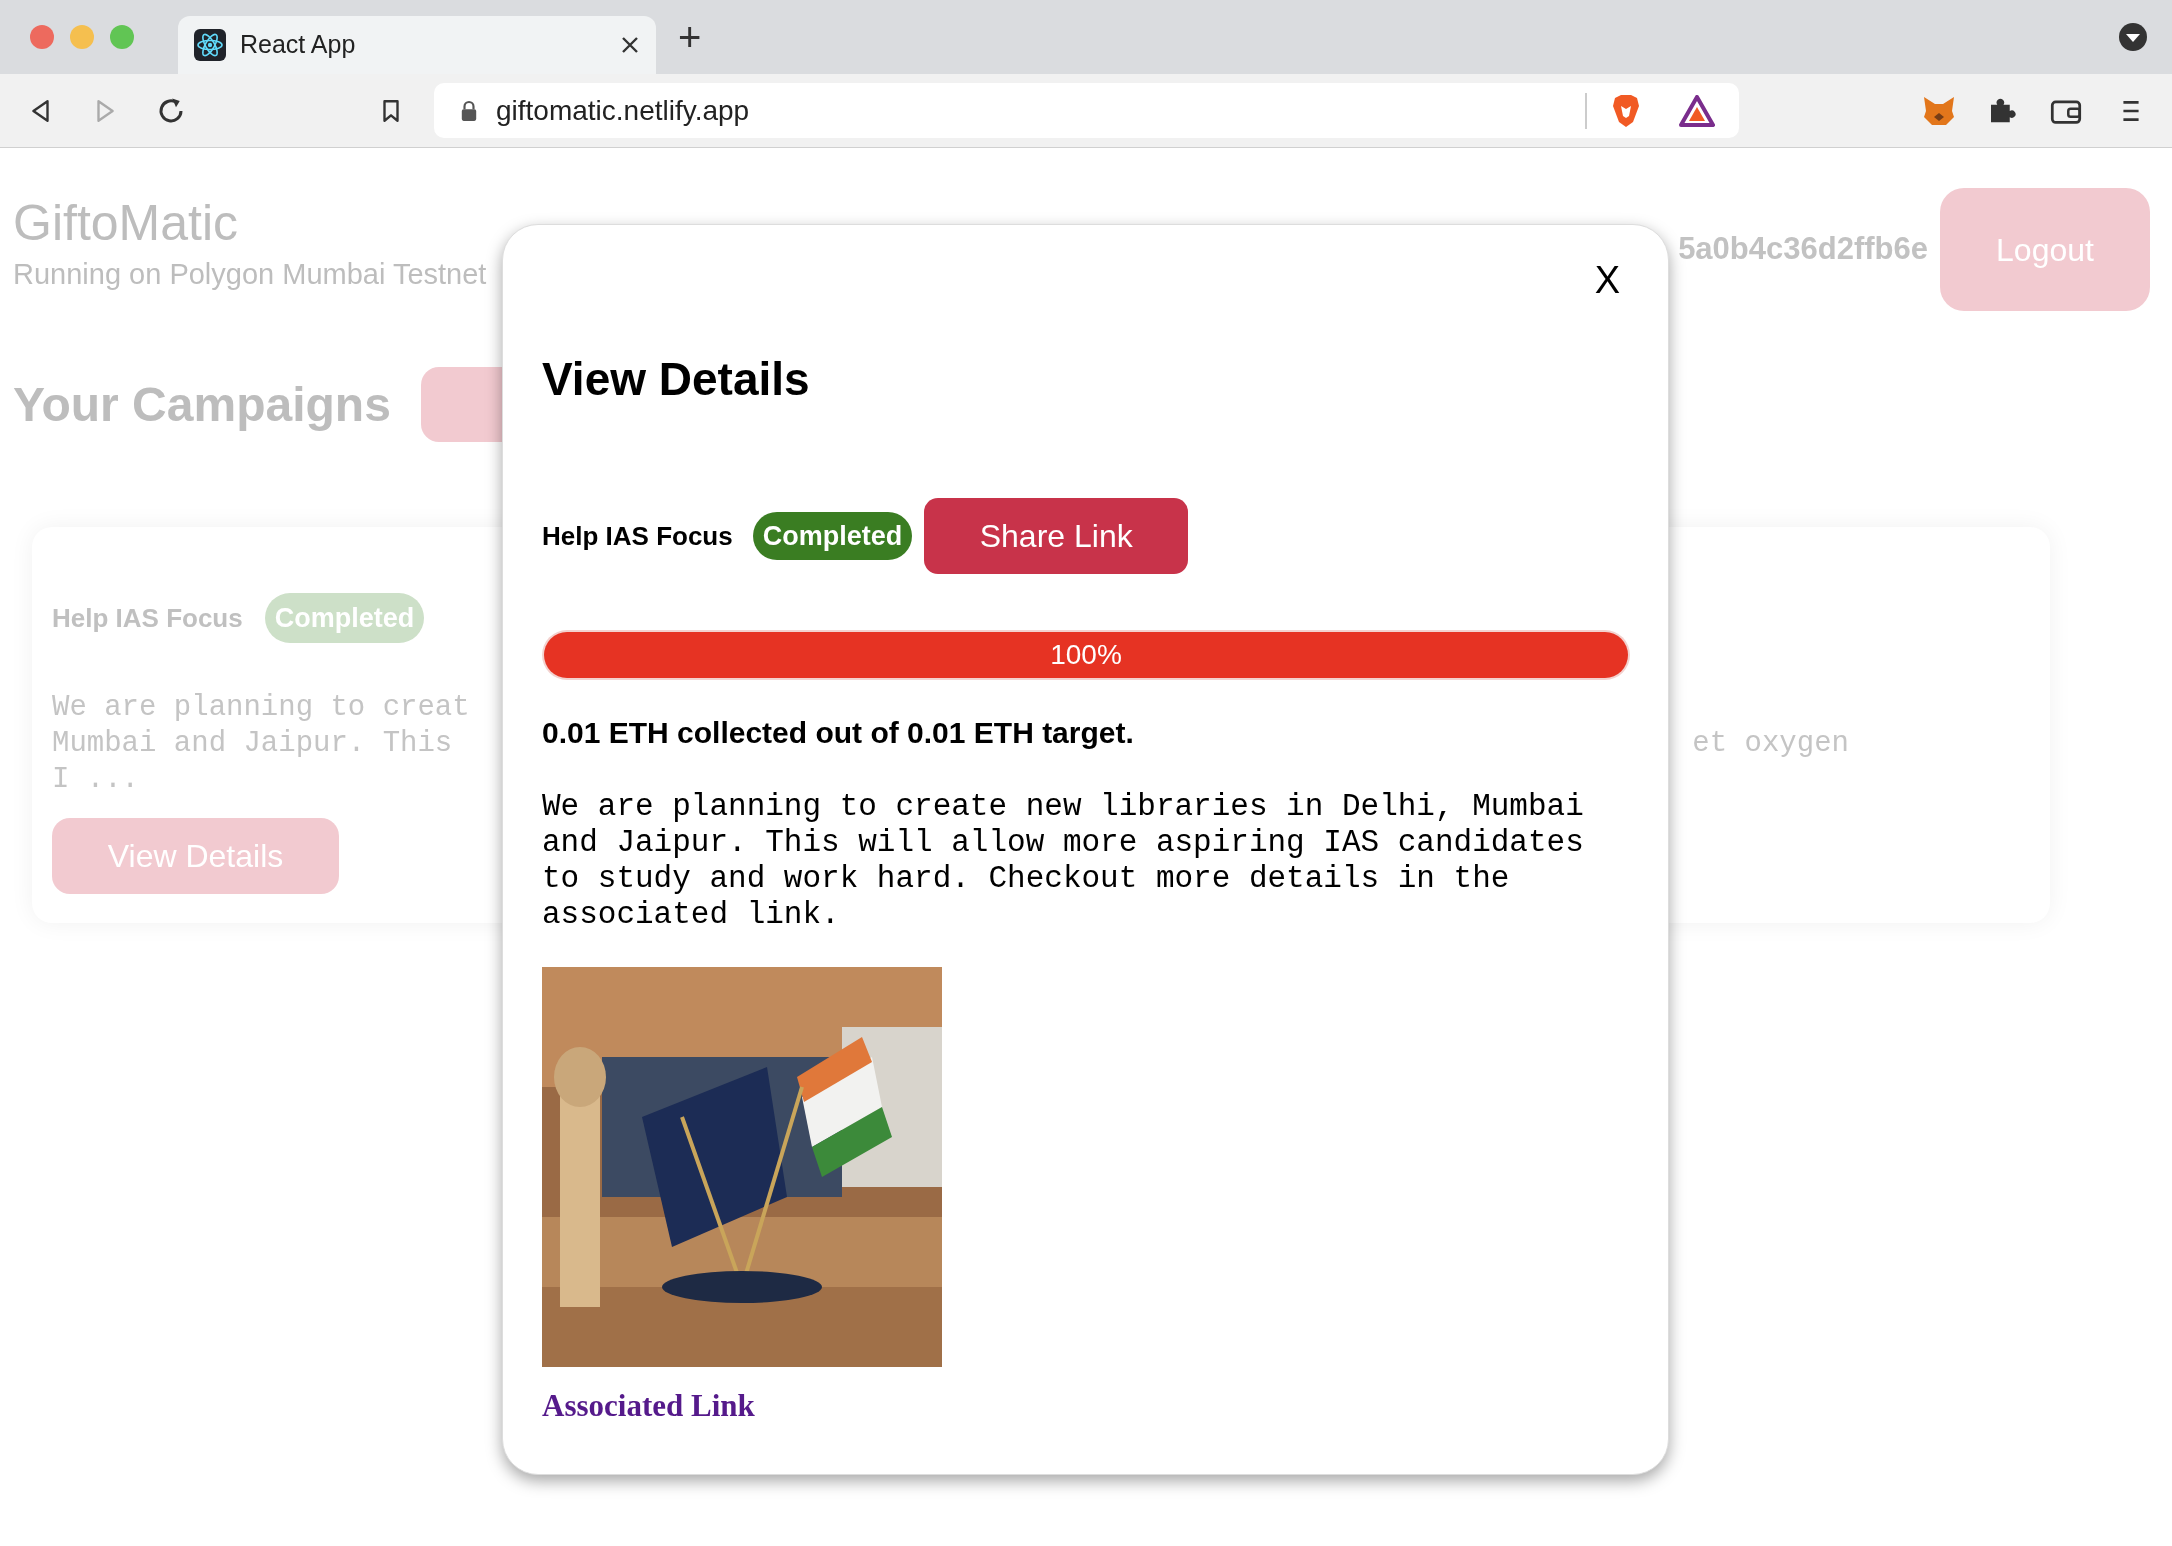  I want to click on tab-title: React App, so click(298, 45).